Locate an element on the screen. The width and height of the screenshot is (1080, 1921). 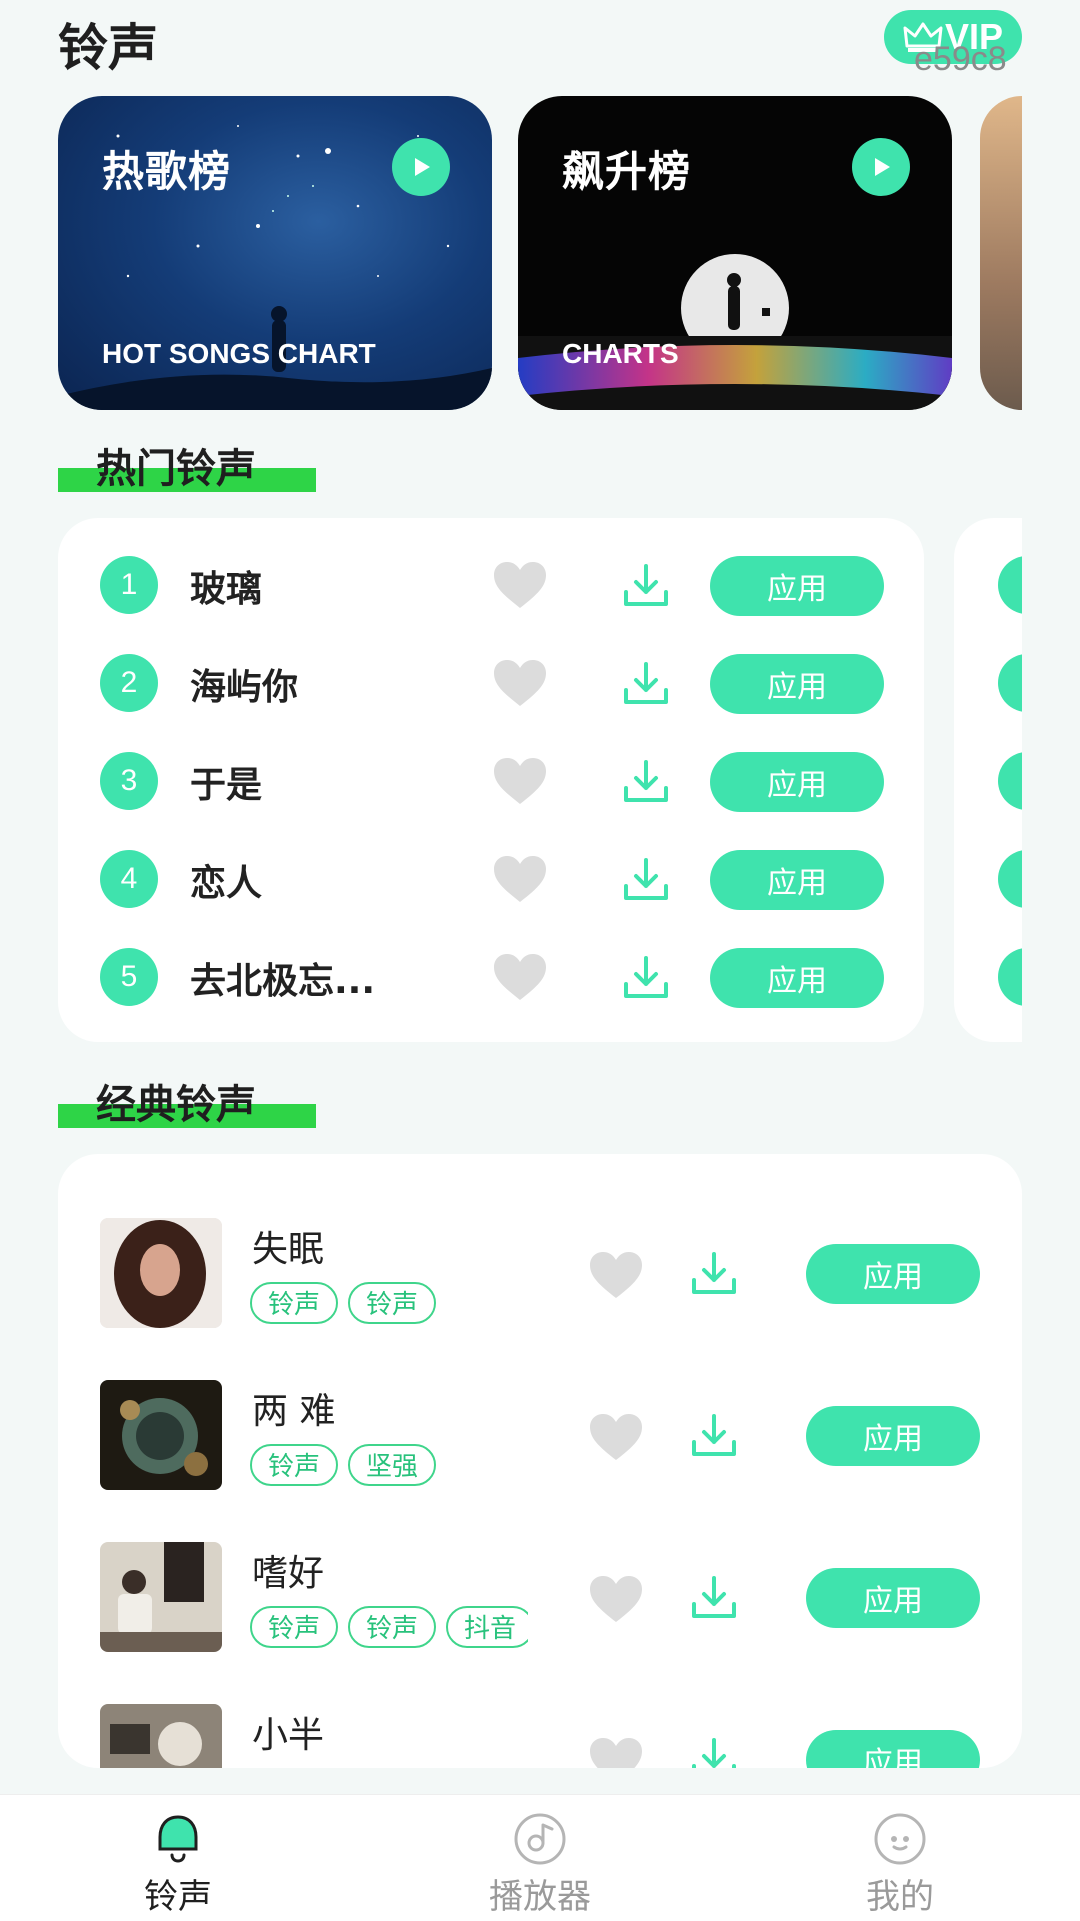
song-name: 于是 is located at coordinates (226, 785).